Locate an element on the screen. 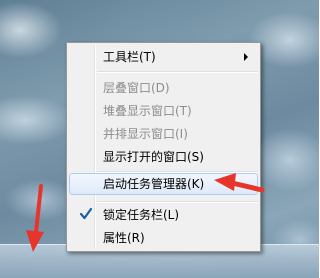 This screenshot has width=320, height=278. red-arrow-pointing-to-task-manager is located at coordinates (239, 183).